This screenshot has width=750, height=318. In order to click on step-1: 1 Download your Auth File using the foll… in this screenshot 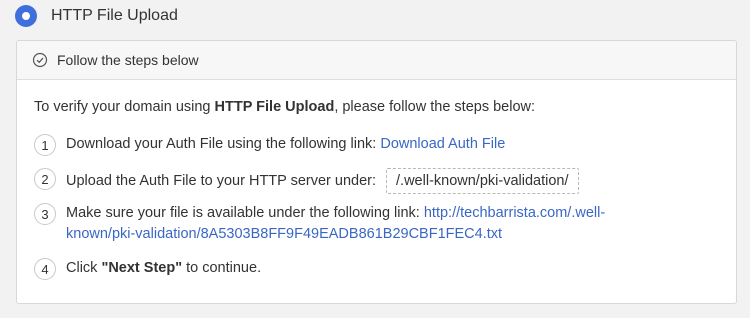, I will do `click(269, 145)`.